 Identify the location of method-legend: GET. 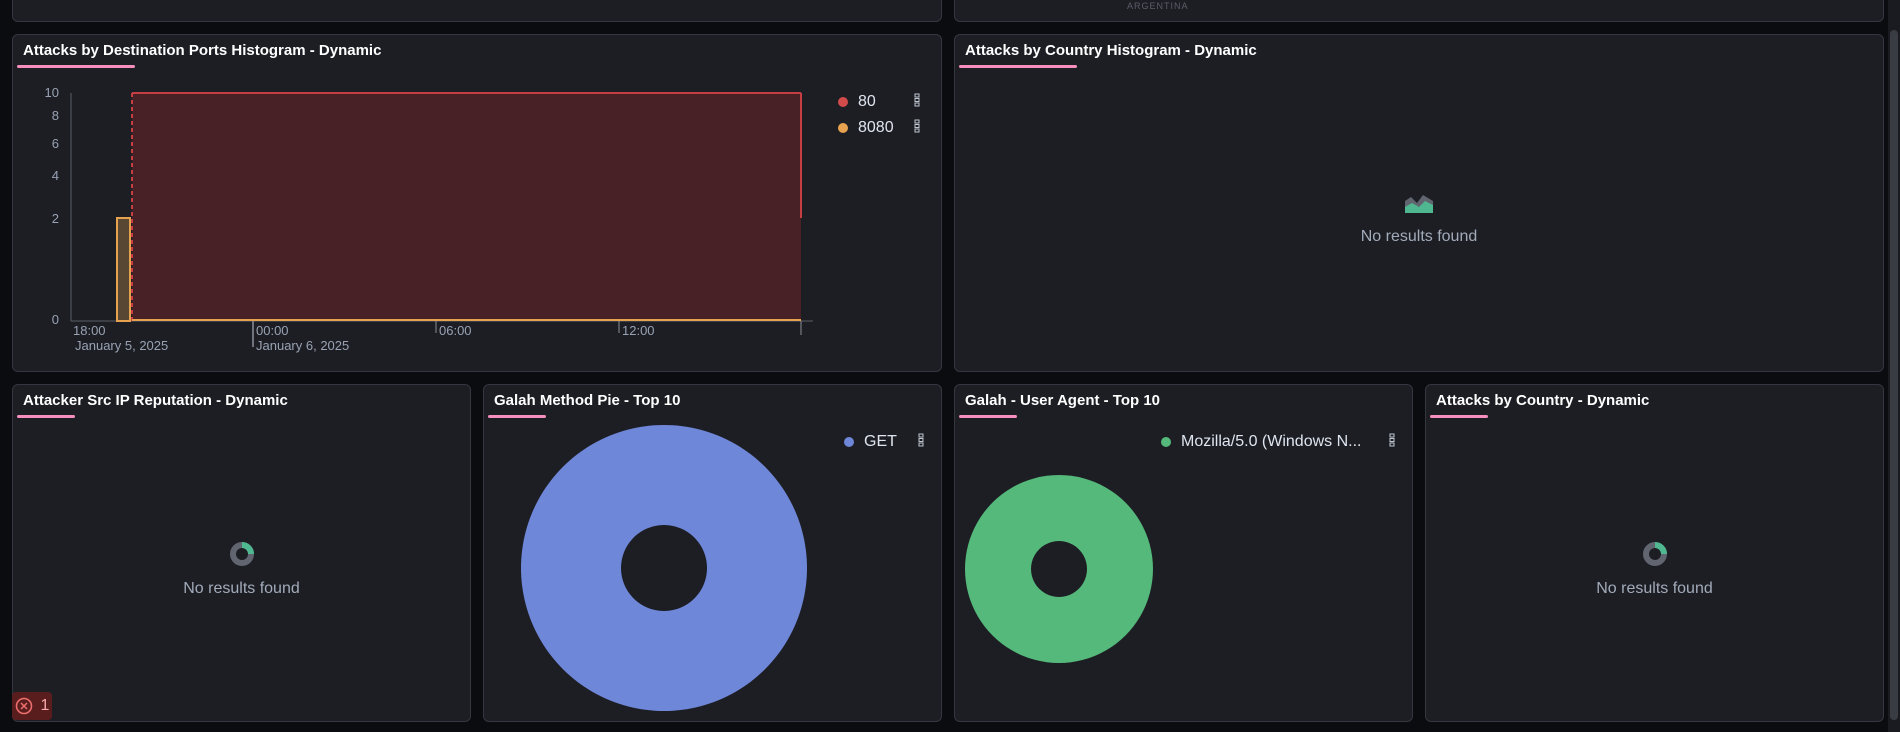
(884, 442).